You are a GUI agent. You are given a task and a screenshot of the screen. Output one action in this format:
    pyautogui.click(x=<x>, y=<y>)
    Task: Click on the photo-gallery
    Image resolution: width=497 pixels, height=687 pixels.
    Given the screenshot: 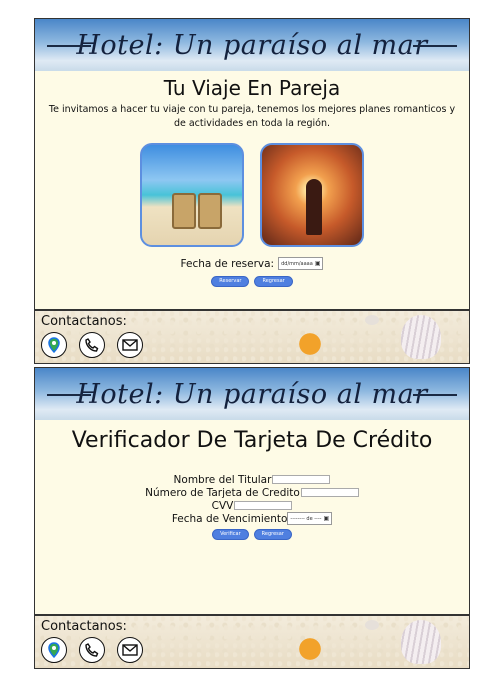 What is the action you would take?
    pyautogui.click(x=252, y=195)
    